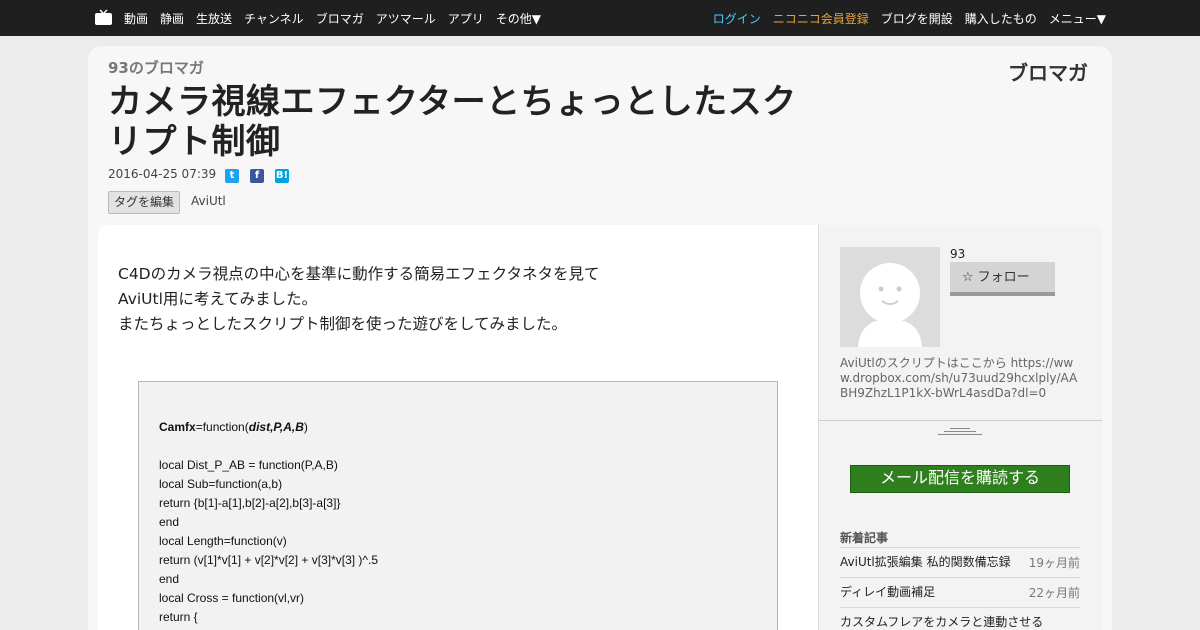  I want to click on code-line: local Sub=function(a,b), so click(221, 484).